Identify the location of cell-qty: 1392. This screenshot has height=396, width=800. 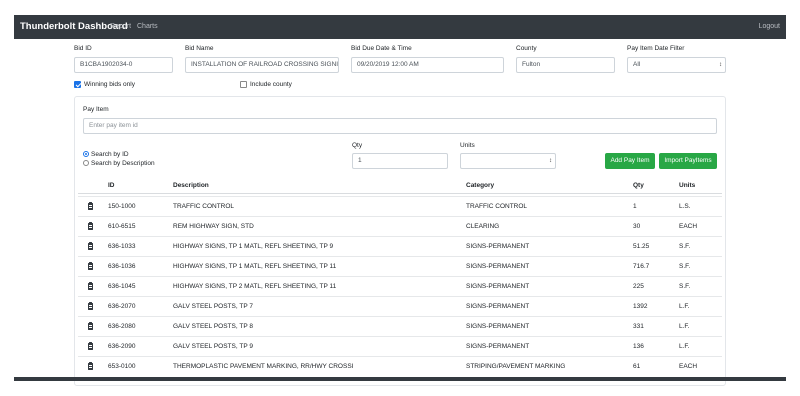
(640, 306).